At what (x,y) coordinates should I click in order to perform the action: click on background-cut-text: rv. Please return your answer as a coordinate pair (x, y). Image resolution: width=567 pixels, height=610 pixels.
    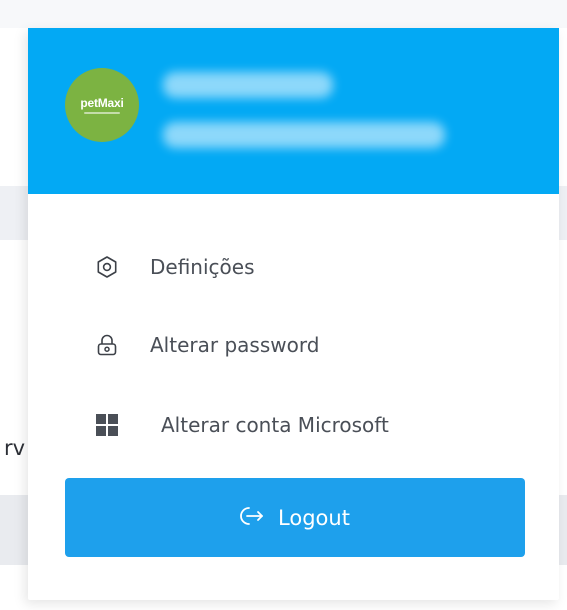
    Looking at the image, I should click on (15, 448).